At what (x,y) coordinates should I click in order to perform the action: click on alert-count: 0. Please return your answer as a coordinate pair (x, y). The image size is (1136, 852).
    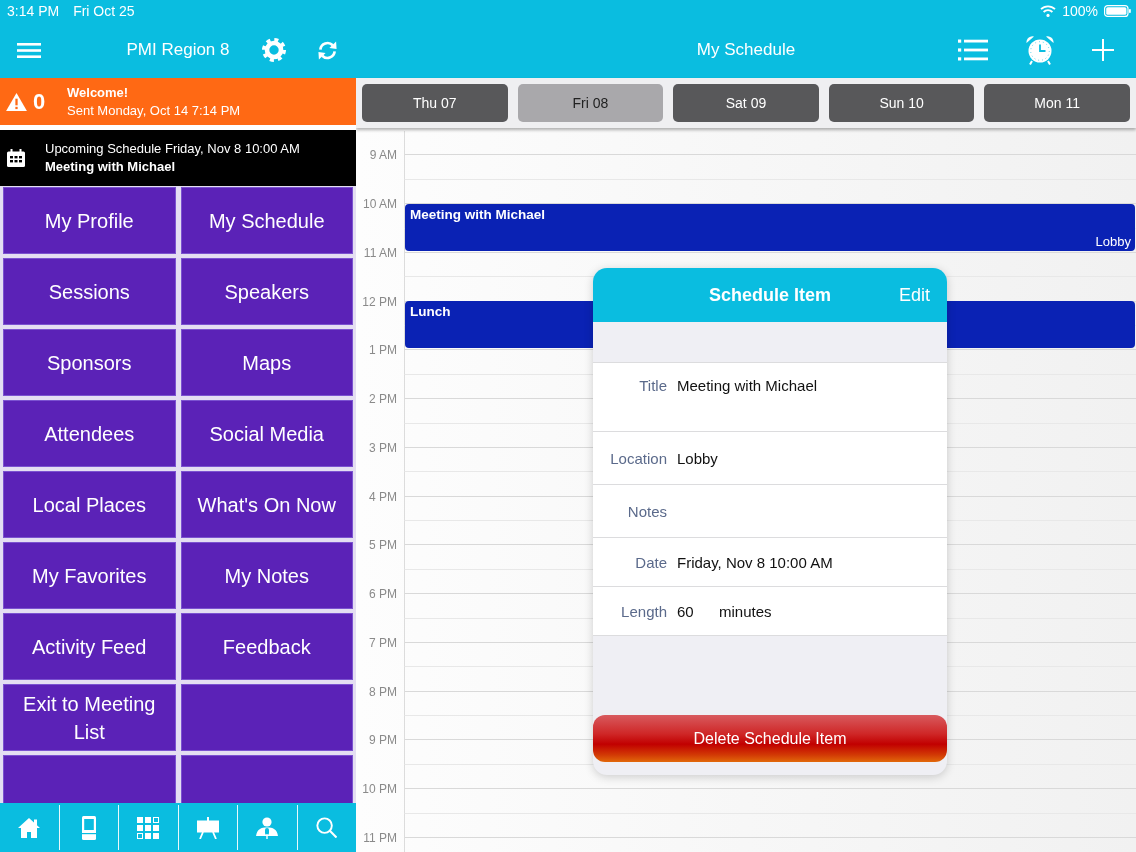
    Looking at the image, I should click on (39, 101).